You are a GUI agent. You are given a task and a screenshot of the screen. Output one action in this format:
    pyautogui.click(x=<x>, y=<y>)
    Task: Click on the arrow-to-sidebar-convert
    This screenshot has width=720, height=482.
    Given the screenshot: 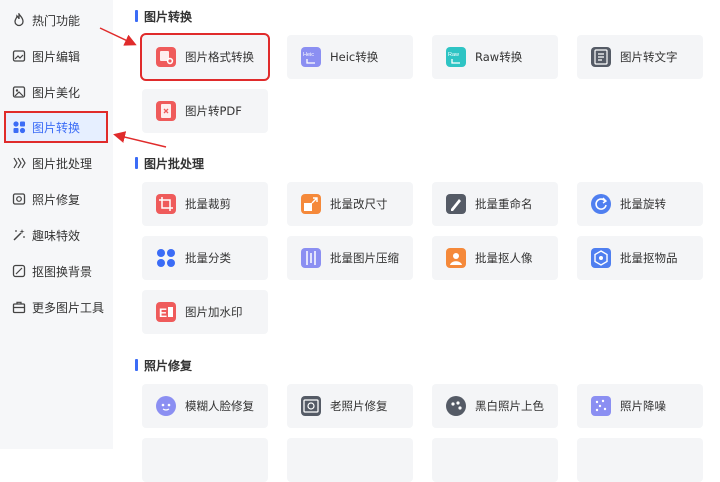 What is the action you would take?
    pyautogui.click(x=140, y=139)
    